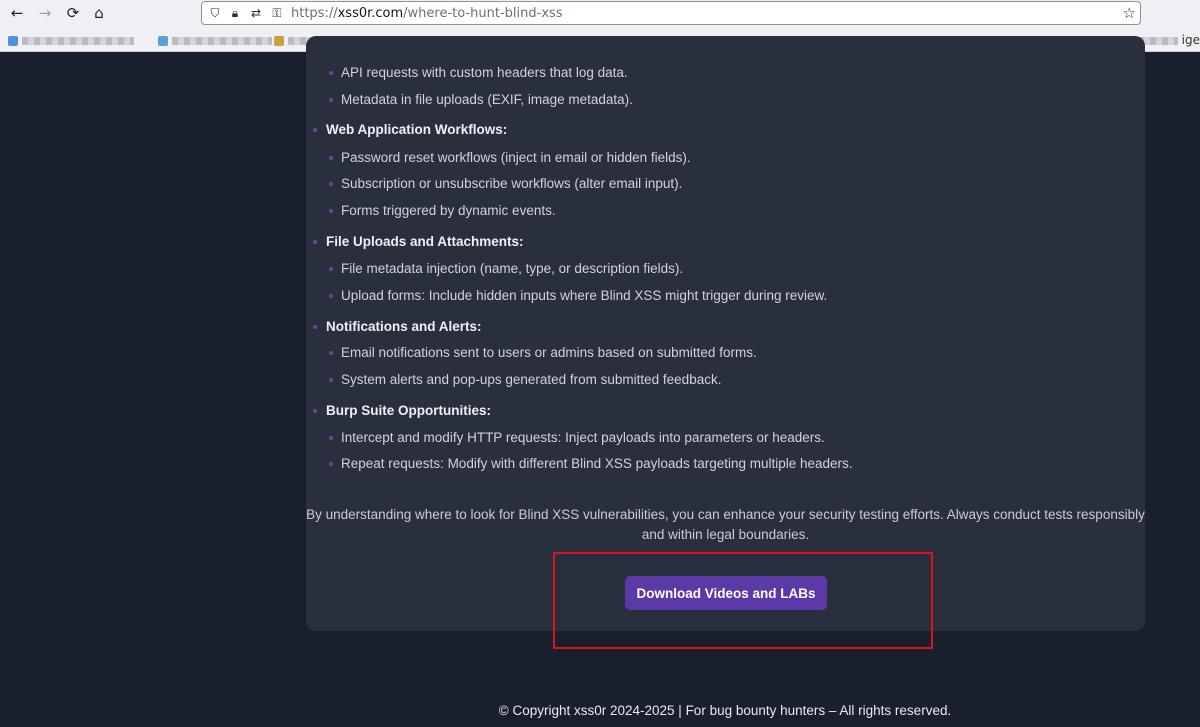  I want to click on category-heading: Burp Suite Opportunities:, so click(408, 410).